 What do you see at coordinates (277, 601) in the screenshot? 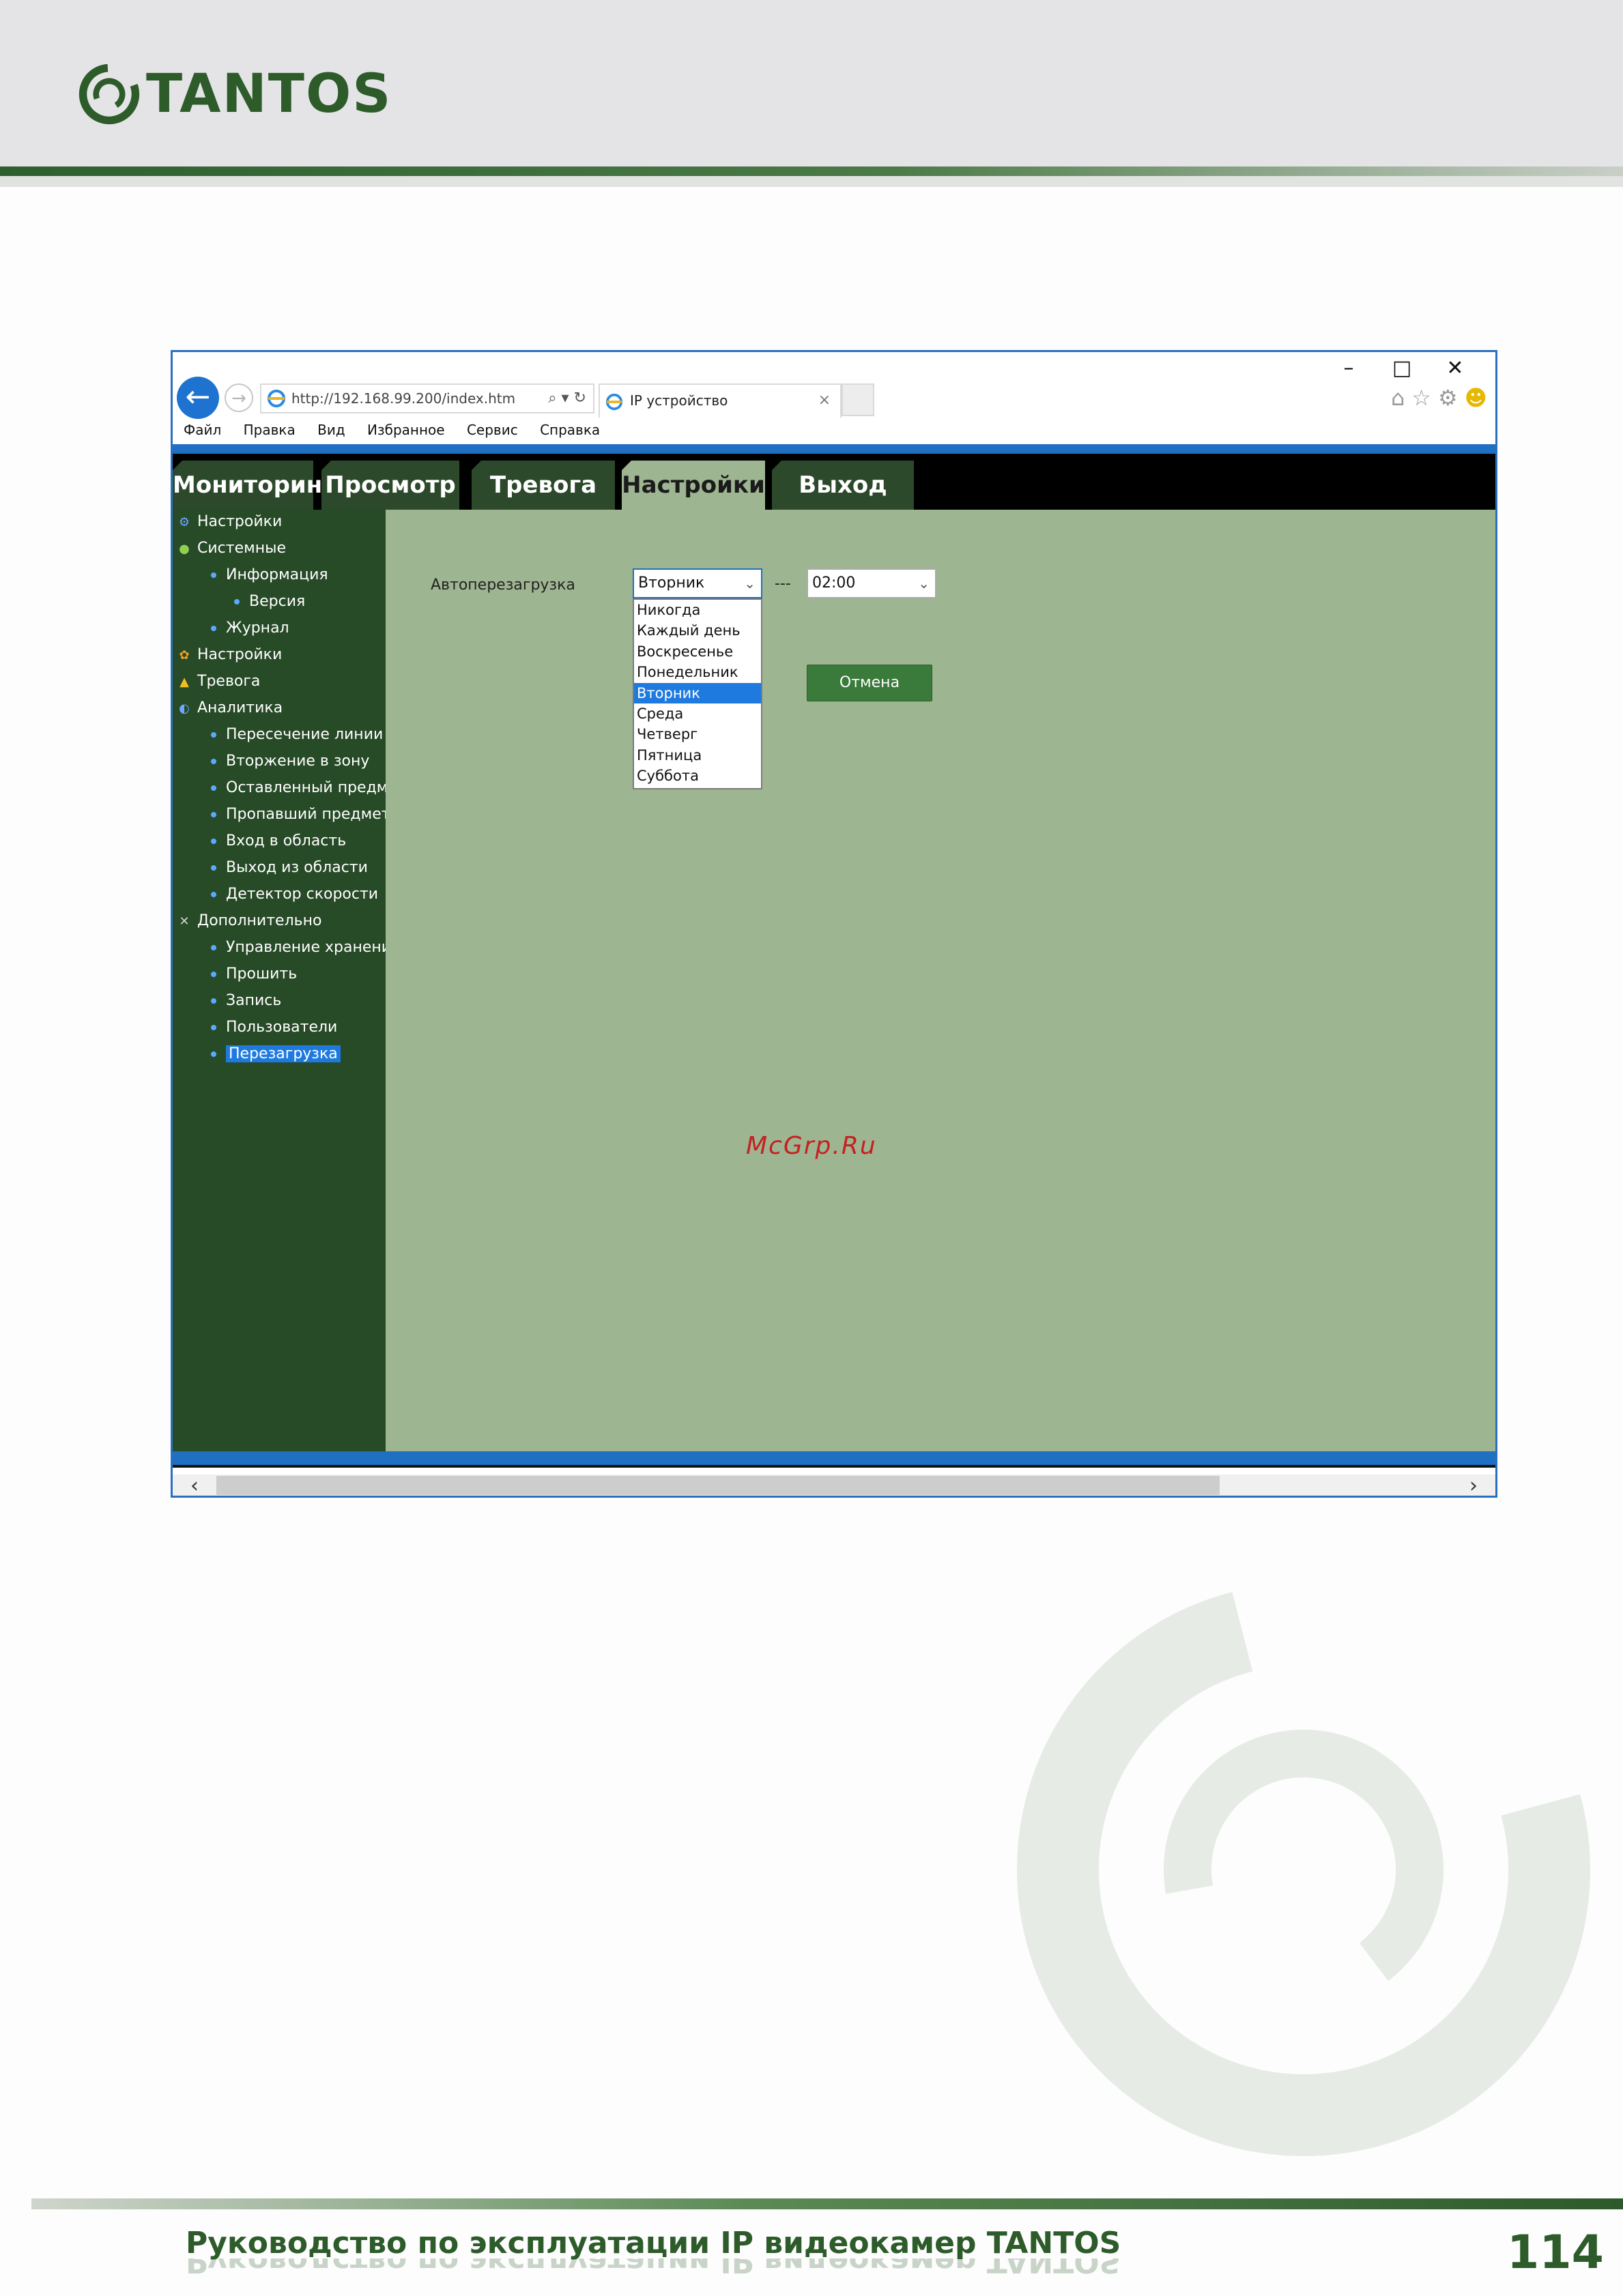
I see `sidebar-item-label: Версия` at bounding box center [277, 601].